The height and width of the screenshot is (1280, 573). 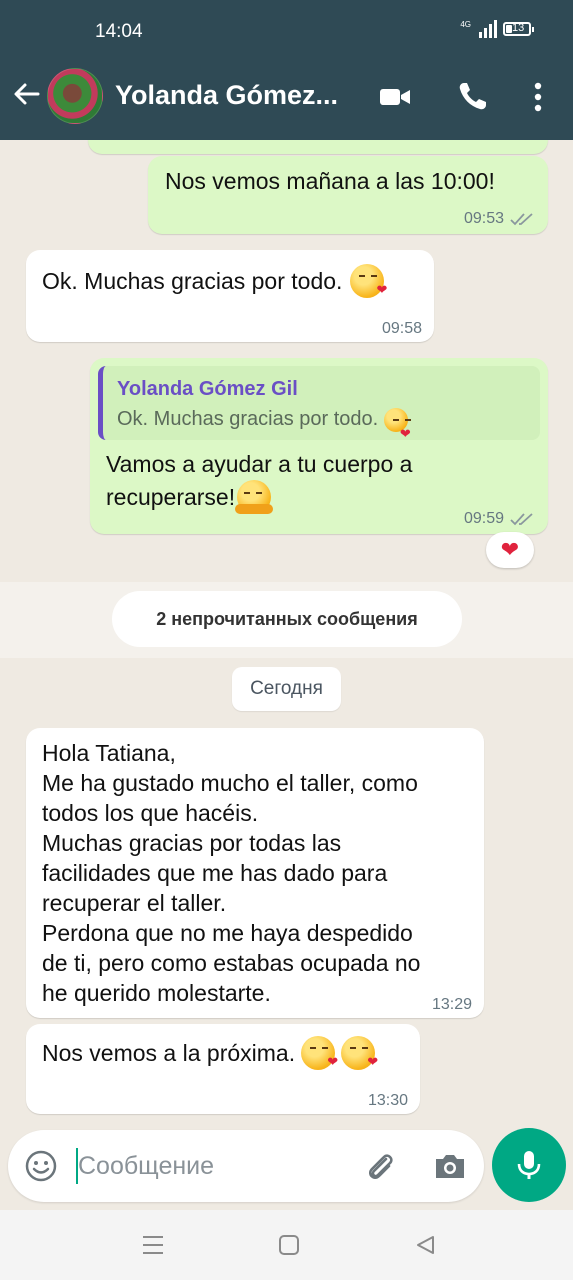 What do you see at coordinates (119, 31) in the screenshot?
I see `status-time: 14:04` at bounding box center [119, 31].